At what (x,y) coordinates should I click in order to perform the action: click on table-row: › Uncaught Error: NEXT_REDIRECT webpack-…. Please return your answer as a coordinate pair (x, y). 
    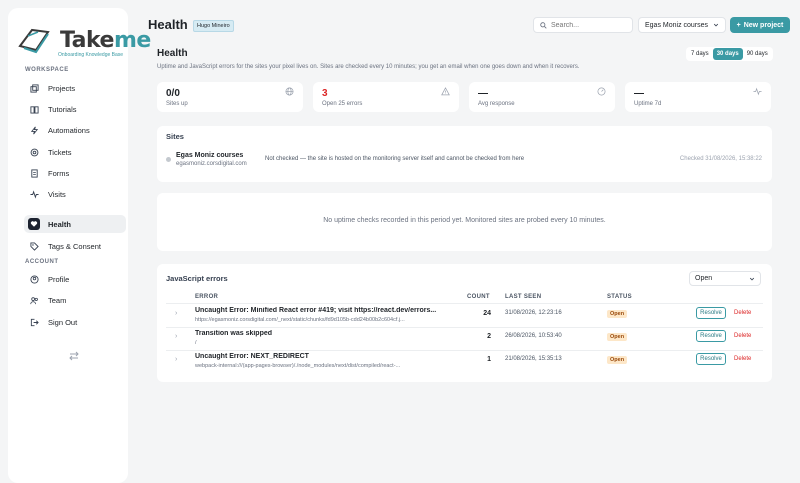
    Looking at the image, I should click on (464, 362).